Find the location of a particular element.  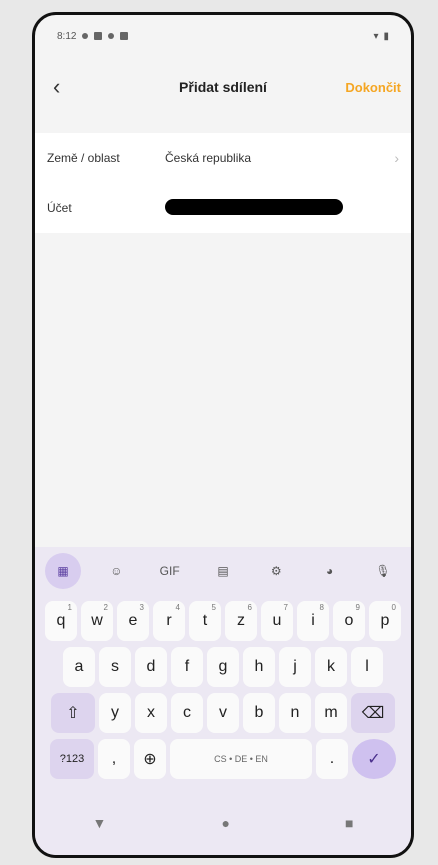

key-k: k is located at coordinates (331, 667).